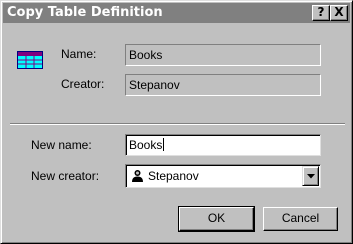  What do you see at coordinates (216, 219) in the screenshot?
I see `ok-button: OK` at bounding box center [216, 219].